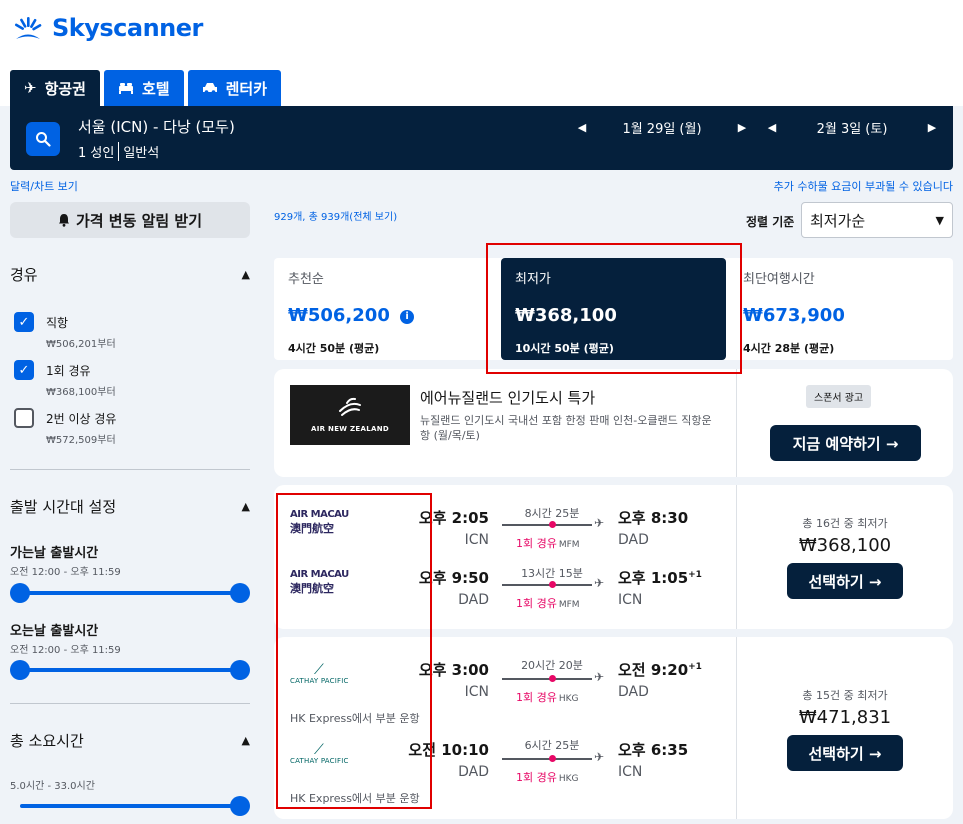  What do you see at coordinates (335, 215) in the screenshot?
I see `results-count-link: 929개, 총 939개(전체 보기)` at bounding box center [335, 215].